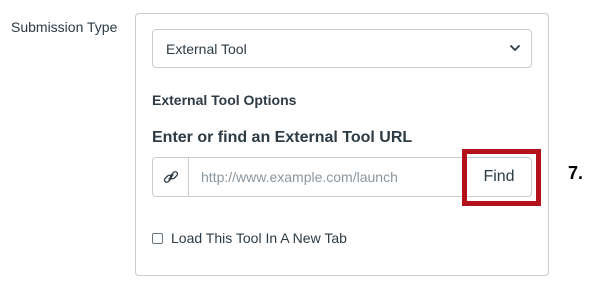 The height and width of the screenshot is (296, 598). Describe the element at coordinates (224, 100) in the screenshot. I see `external-tool-options-heading: External Tool Options` at that location.